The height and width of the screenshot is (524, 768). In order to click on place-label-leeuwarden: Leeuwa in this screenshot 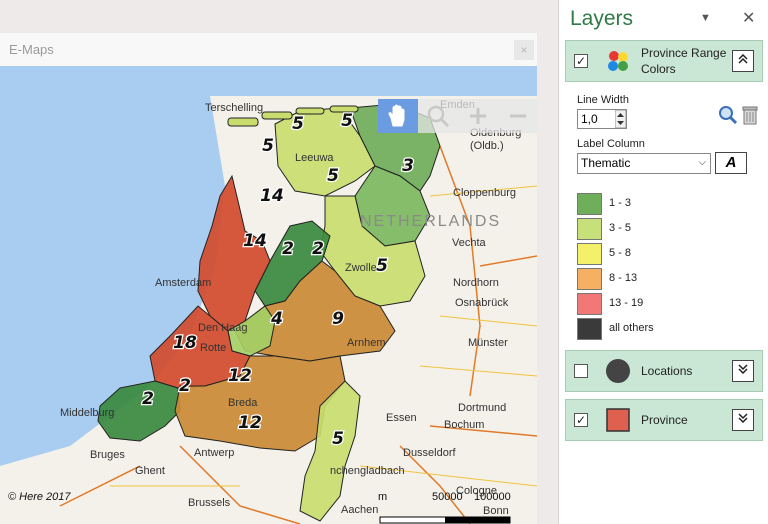, I will do `click(314, 158)`.